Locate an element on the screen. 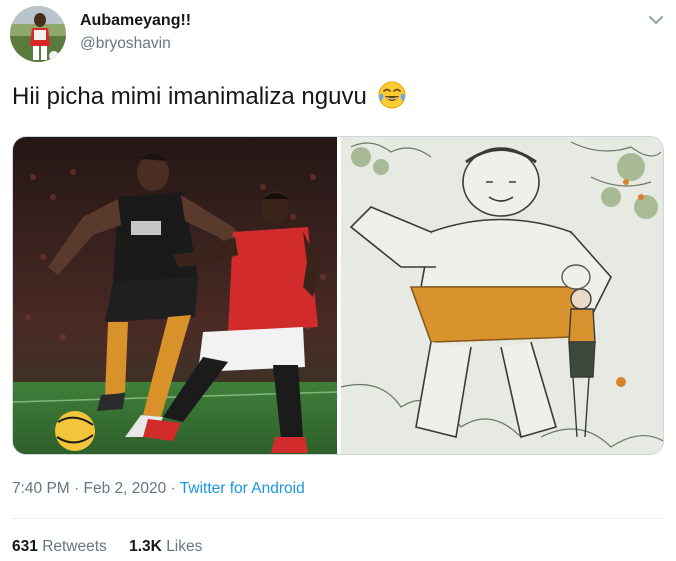  retweets-stat: 631 Retweets is located at coordinates (59, 546).